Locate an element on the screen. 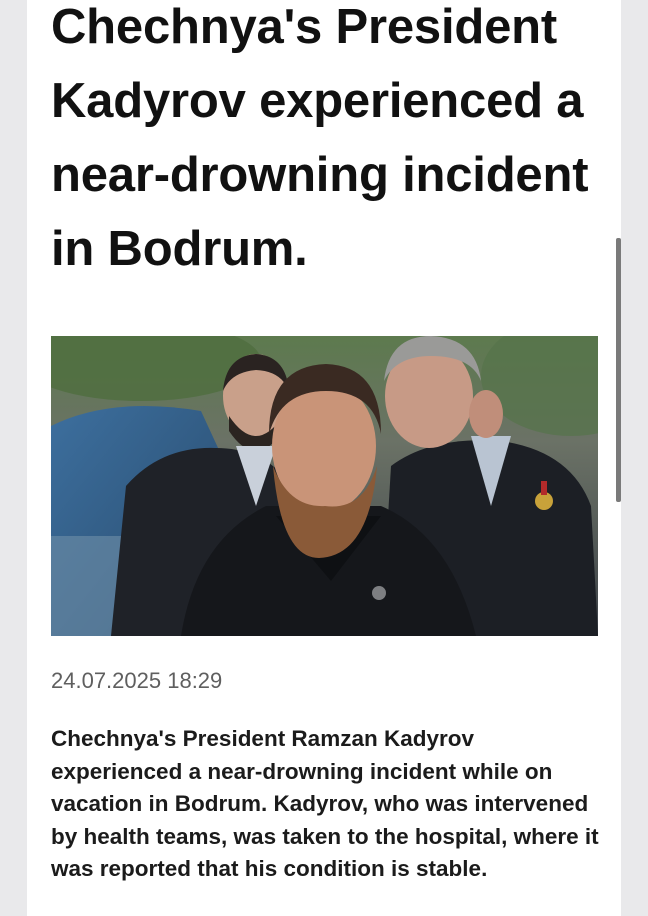 Image resolution: width=648 pixels, height=916 pixels. publish-timestamp: 24.07.2025 18:29 is located at coordinates (137, 680).